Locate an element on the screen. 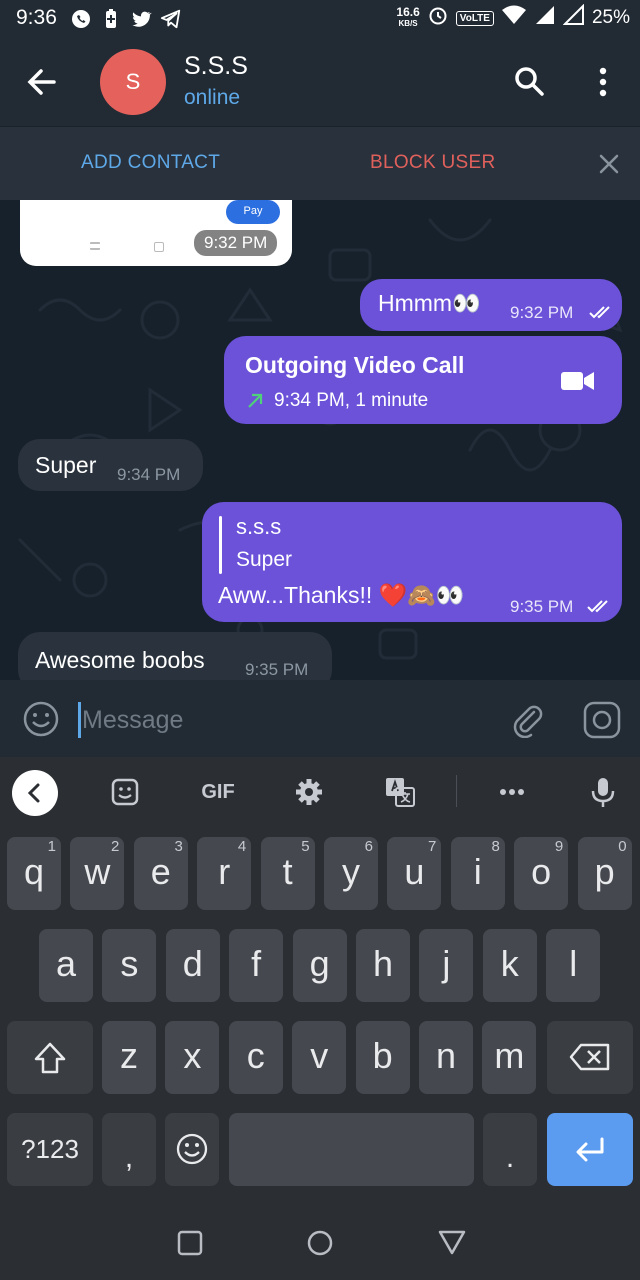  key-label: u is located at coordinates (414, 871).